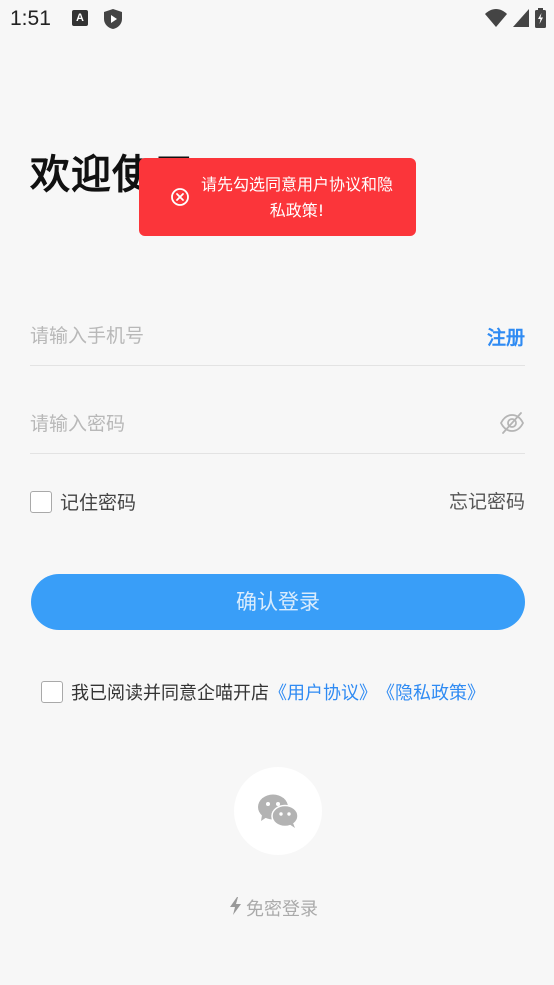 The width and height of the screenshot is (554, 985). I want to click on shield-play-icon, so click(113, 21).